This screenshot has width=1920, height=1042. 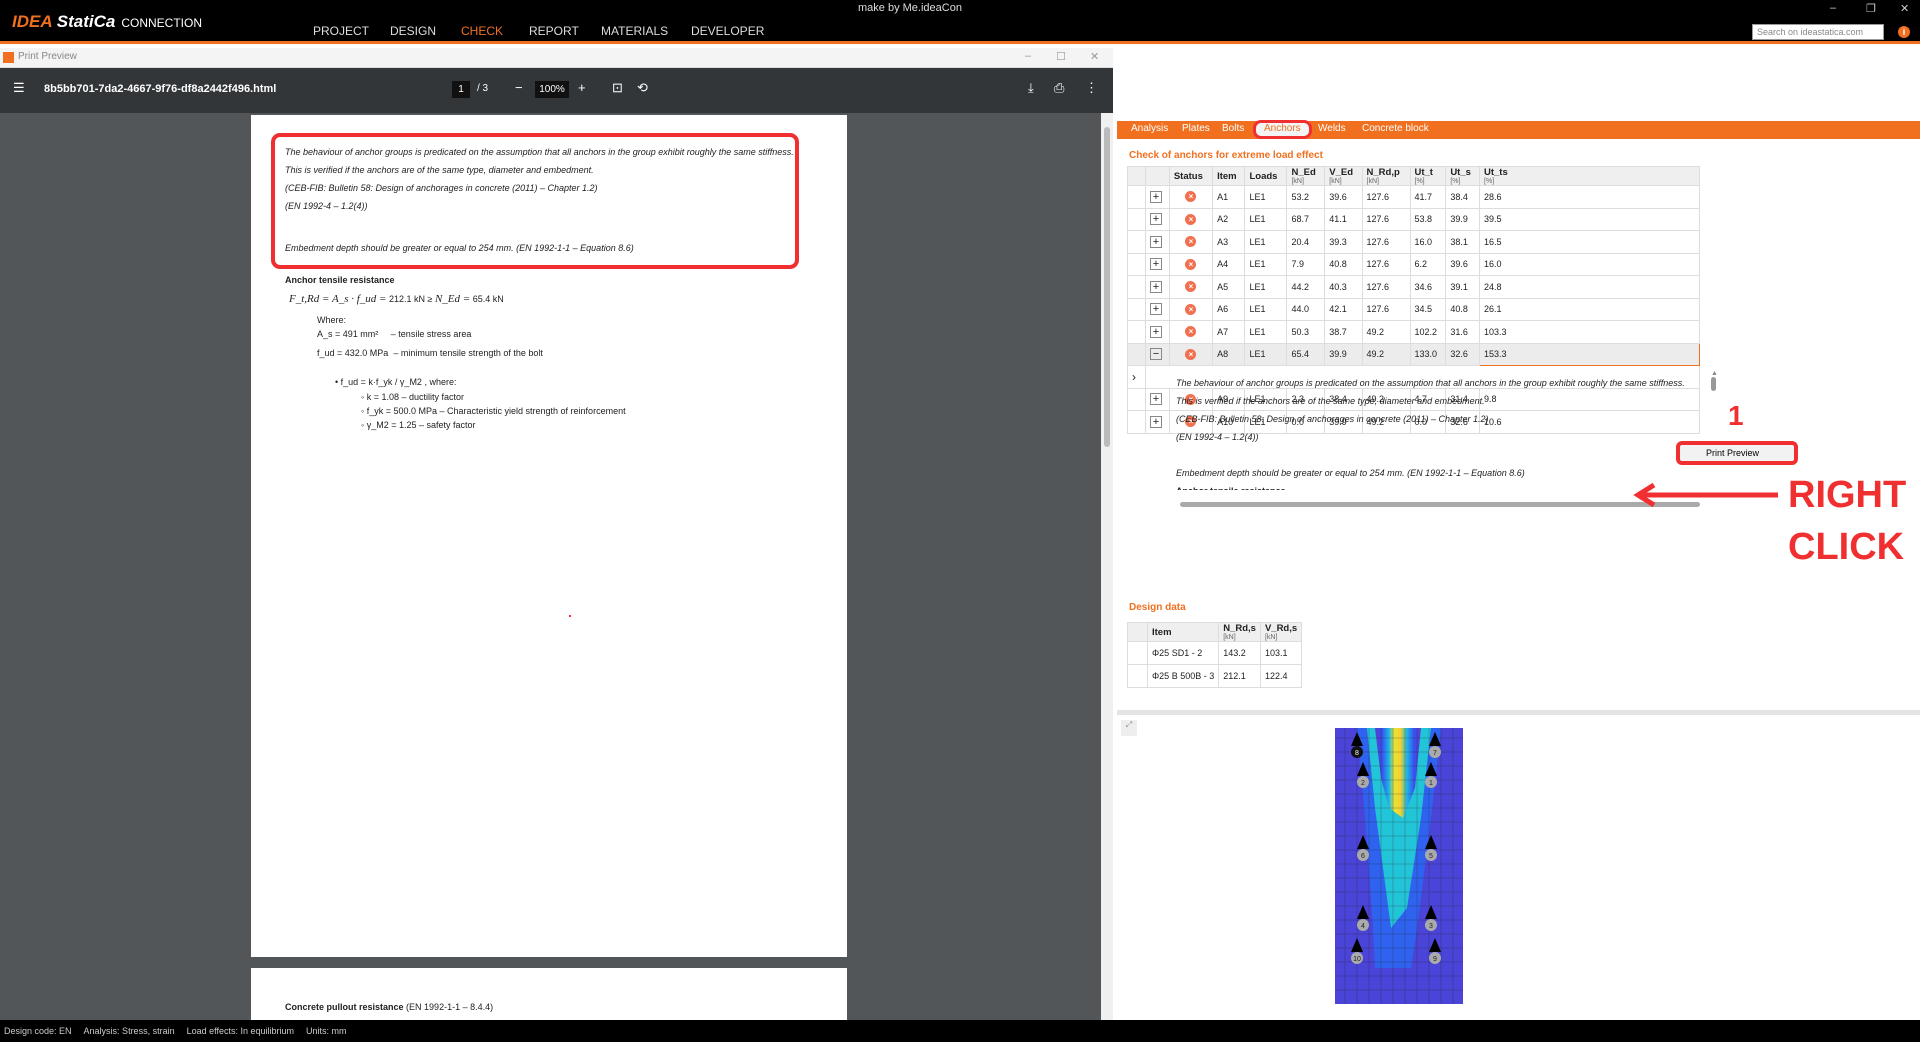 I want to click on nav-developer: DEVELOPER, so click(x=727, y=34).